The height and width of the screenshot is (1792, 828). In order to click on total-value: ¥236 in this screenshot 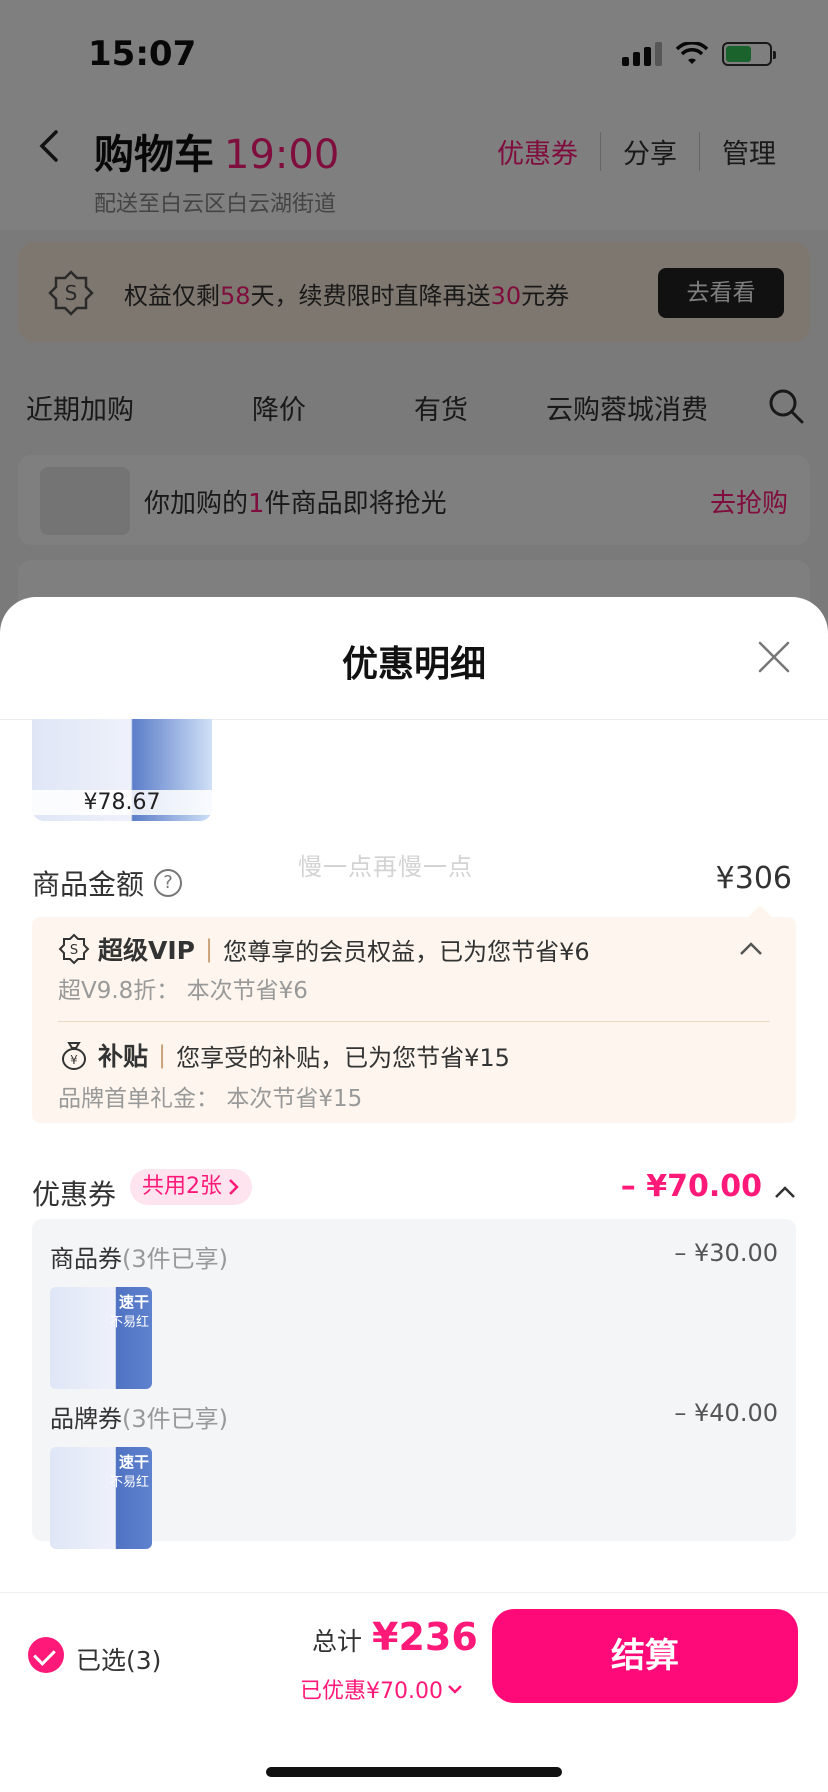, I will do `click(425, 1637)`.